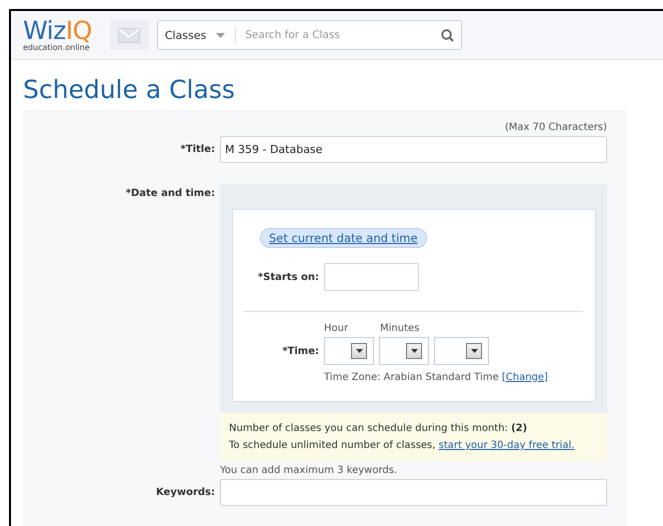 The width and height of the screenshot is (663, 526). I want to click on bracket: ], so click(546, 377).